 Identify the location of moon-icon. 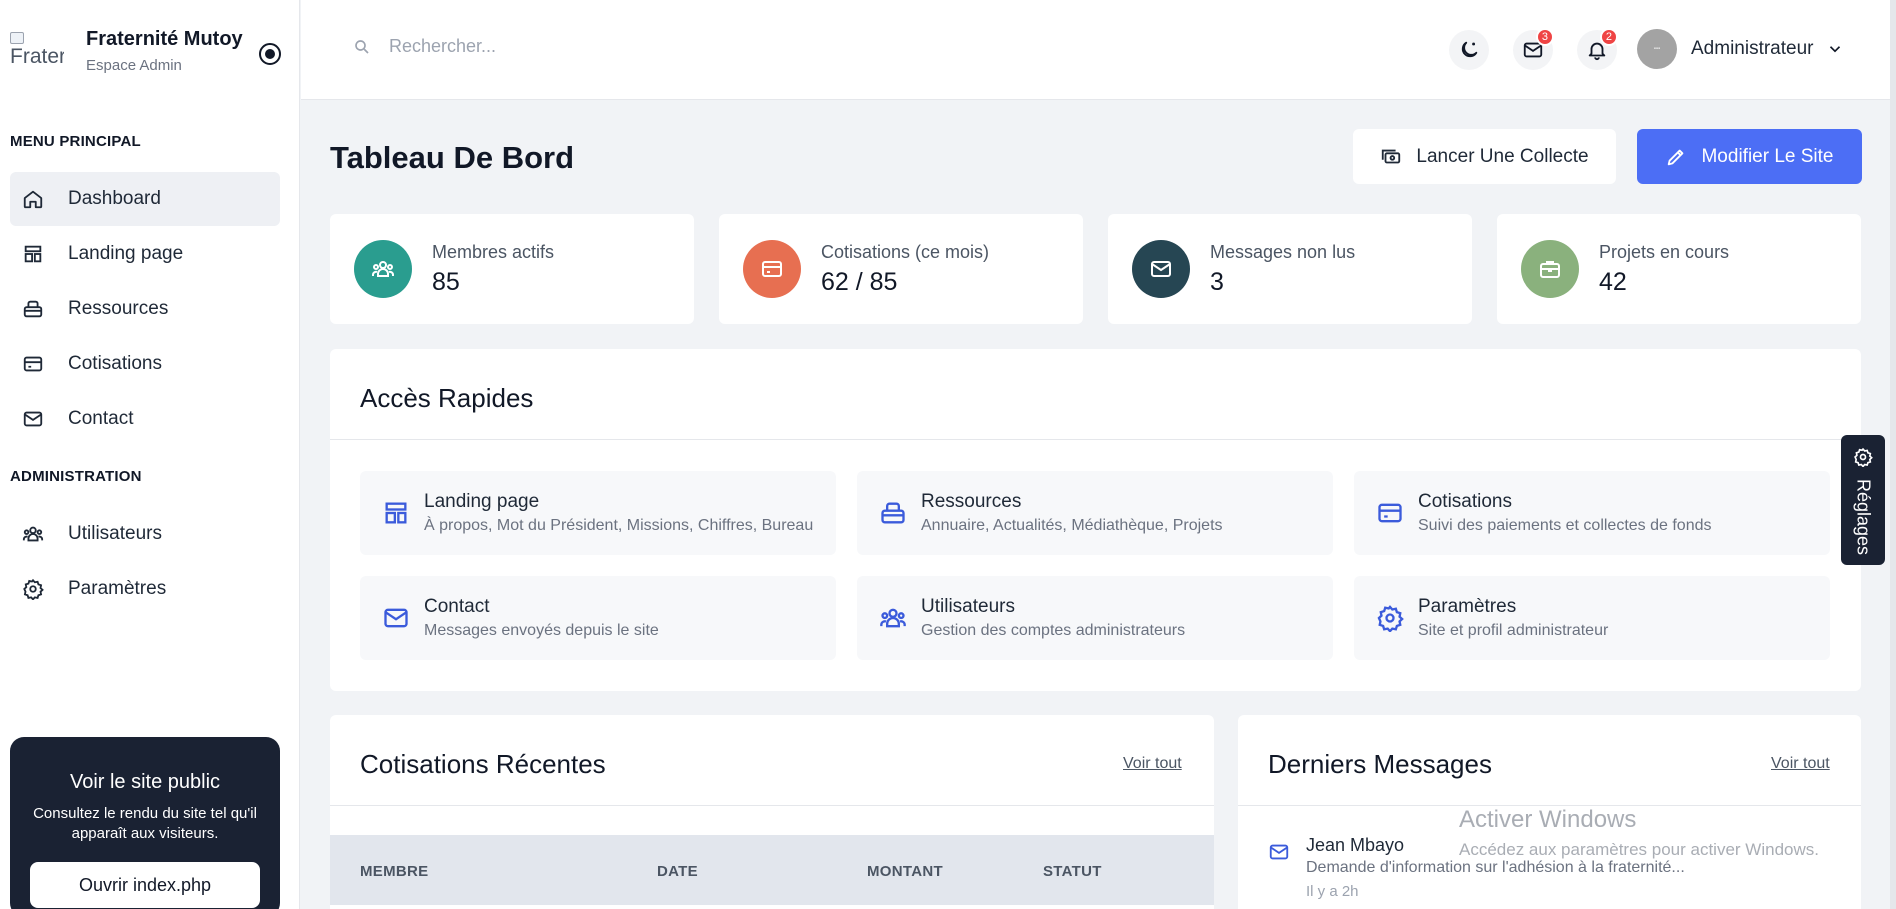
(1469, 49).